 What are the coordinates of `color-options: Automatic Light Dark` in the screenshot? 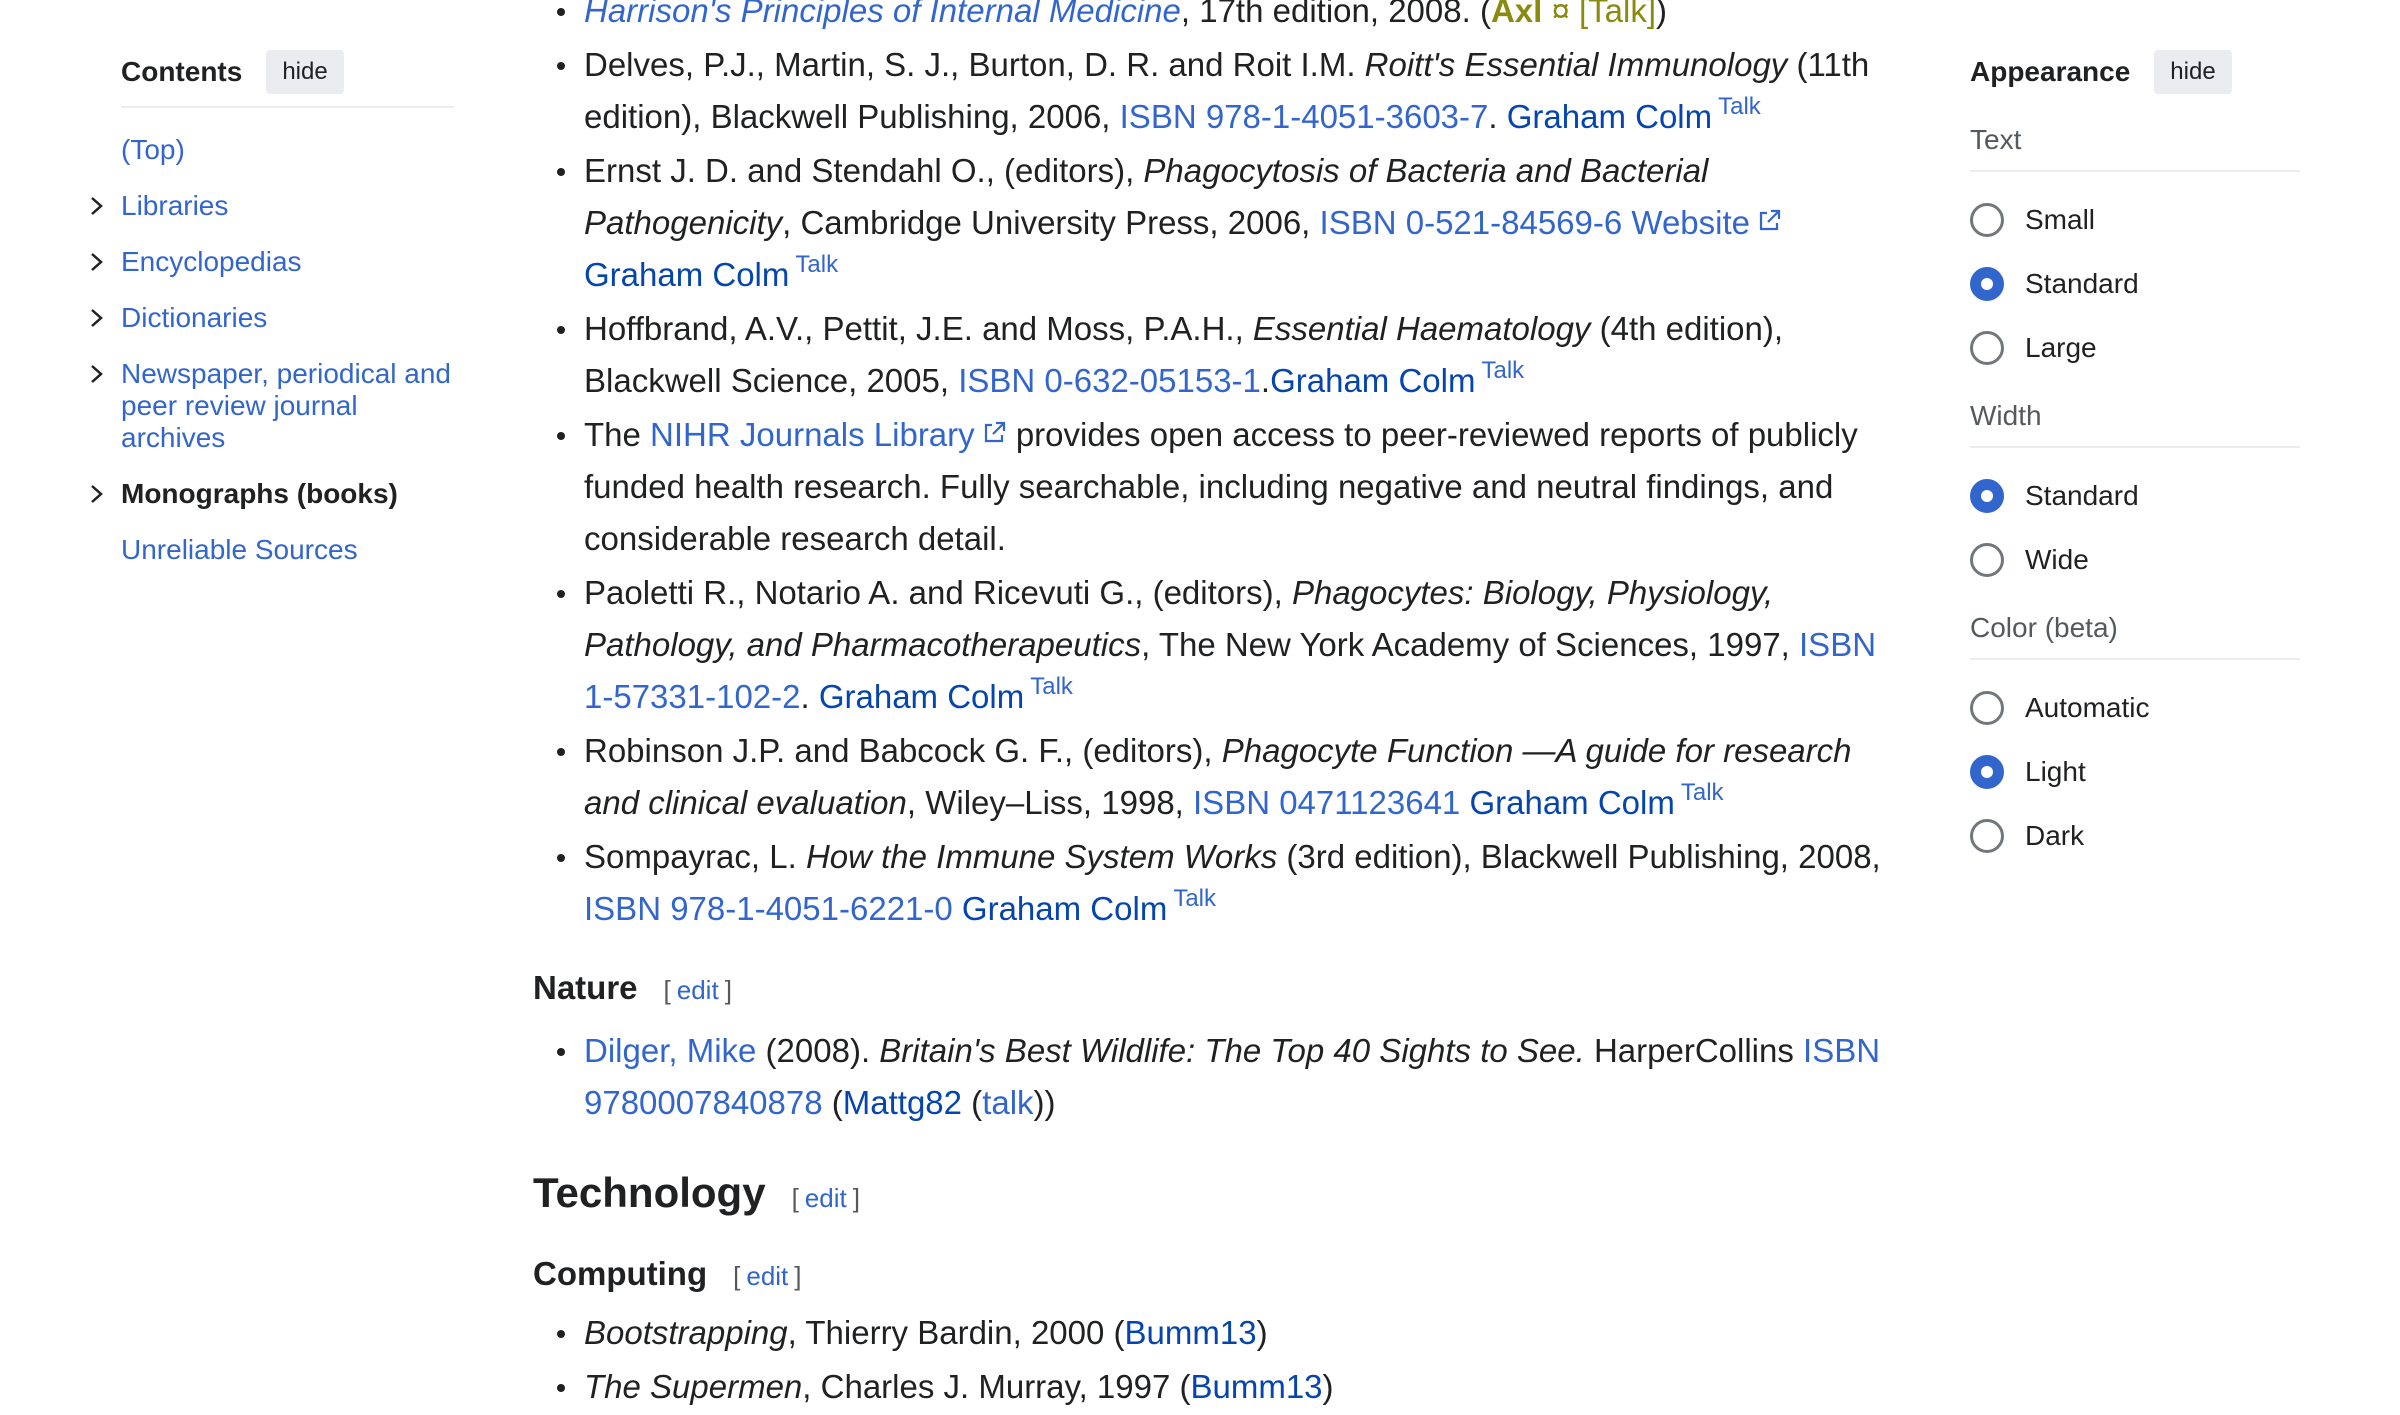 It's located at (2135, 772).